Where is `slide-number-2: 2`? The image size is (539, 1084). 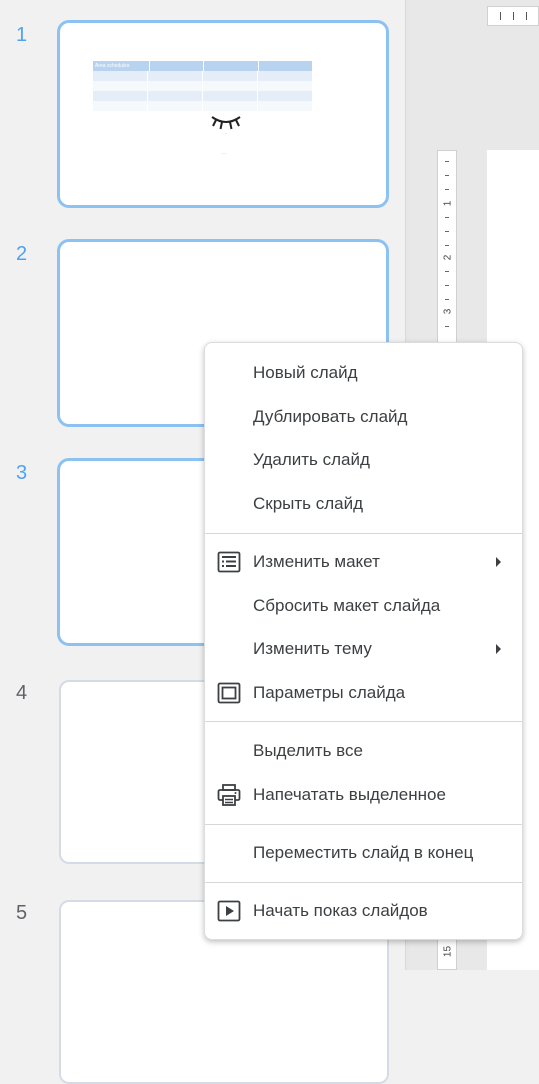 slide-number-2: 2 is located at coordinates (22, 254).